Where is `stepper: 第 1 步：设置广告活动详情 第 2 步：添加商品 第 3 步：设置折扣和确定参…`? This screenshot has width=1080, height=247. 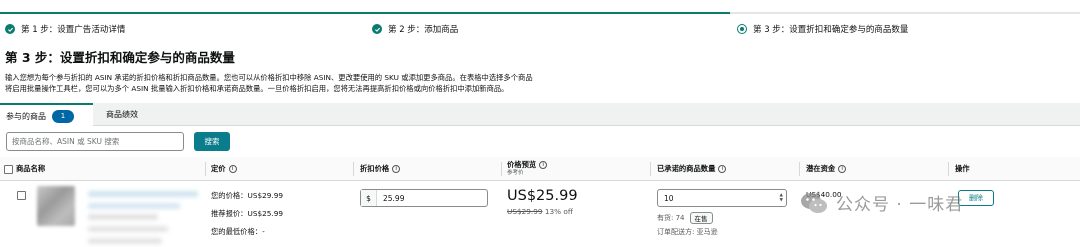 stepper: 第 1 步：设置广告活动详情 第 2 步：添加商品 第 3 步：设置折扣和确定参… is located at coordinates (540, 18).